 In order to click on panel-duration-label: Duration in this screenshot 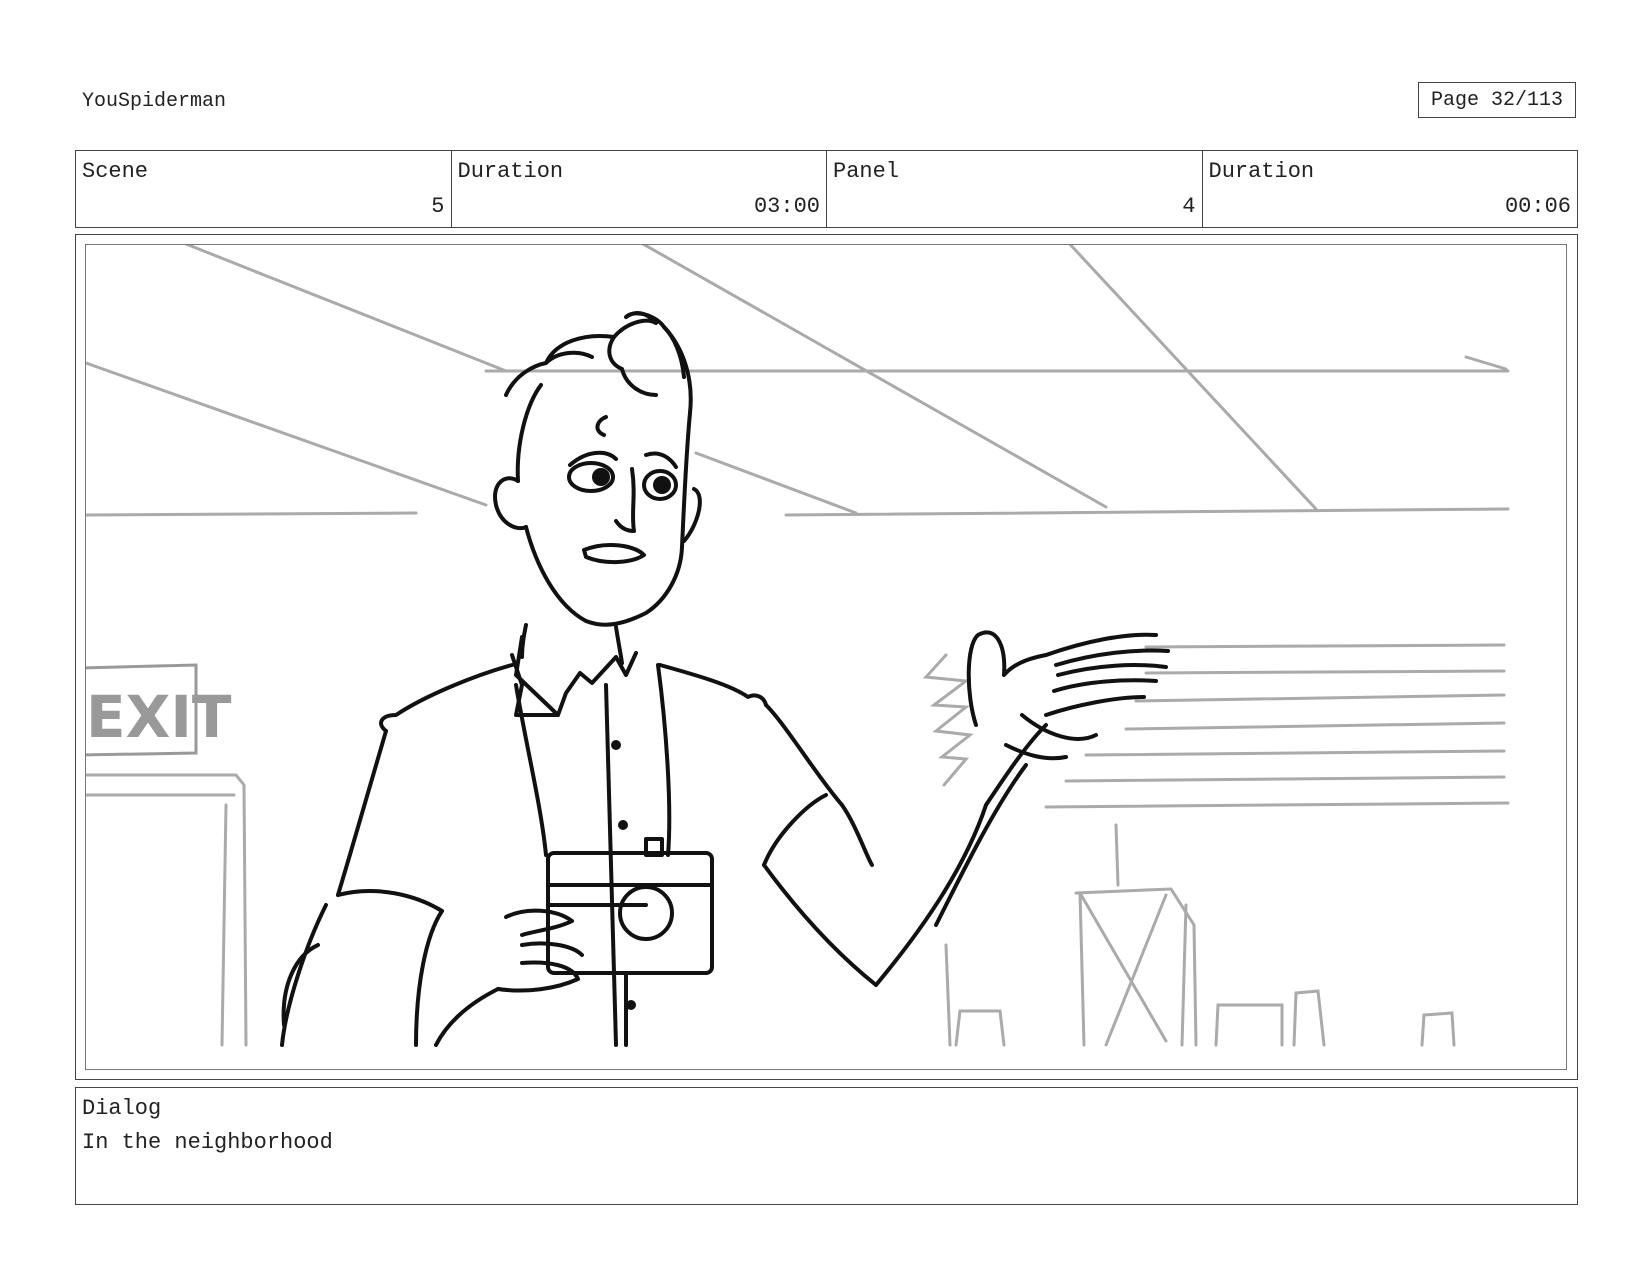, I will do `click(1261, 171)`.